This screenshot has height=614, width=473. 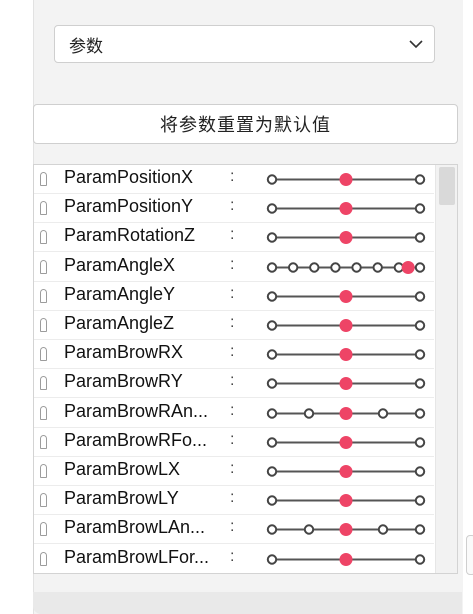 What do you see at coordinates (234, 209) in the screenshot?
I see `param-row: ParamPositionY:` at bounding box center [234, 209].